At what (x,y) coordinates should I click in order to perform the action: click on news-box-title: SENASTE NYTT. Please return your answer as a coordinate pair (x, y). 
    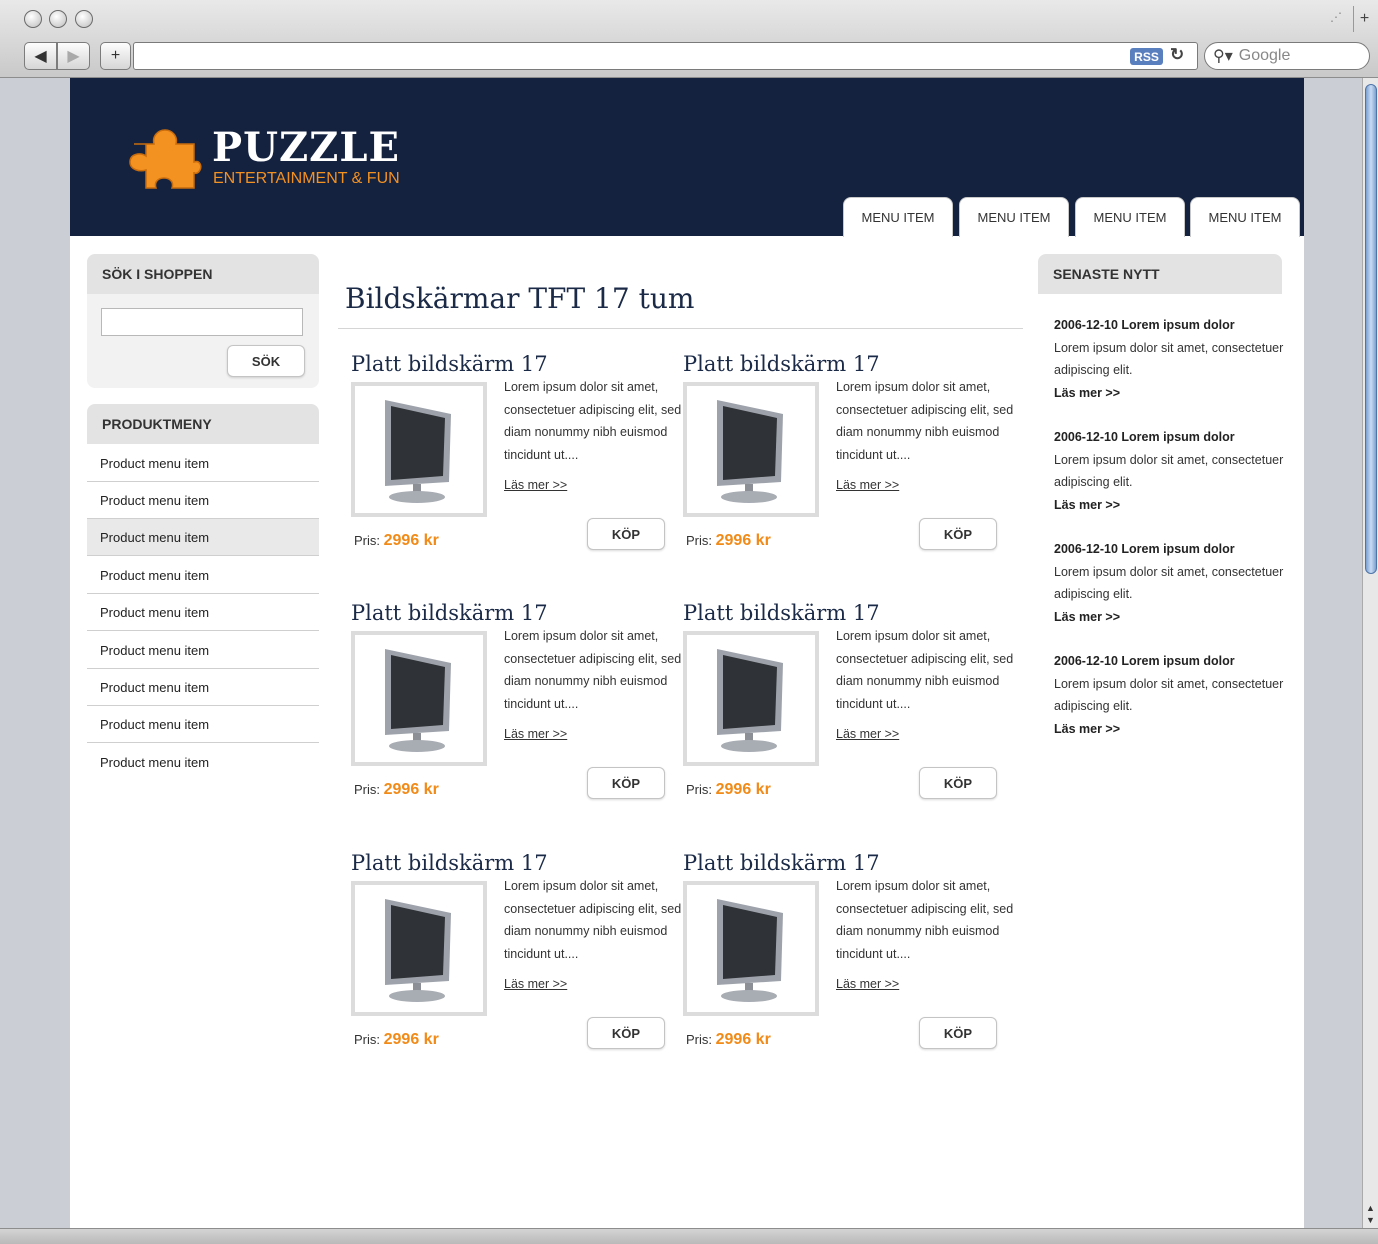
    Looking at the image, I should click on (1160, 274).